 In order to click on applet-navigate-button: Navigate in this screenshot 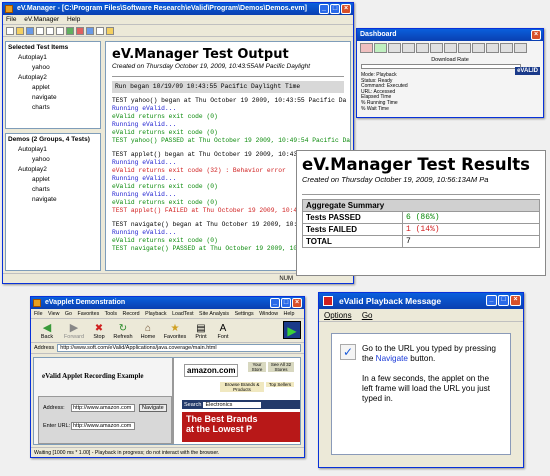, I will do `click(153, 408)`.